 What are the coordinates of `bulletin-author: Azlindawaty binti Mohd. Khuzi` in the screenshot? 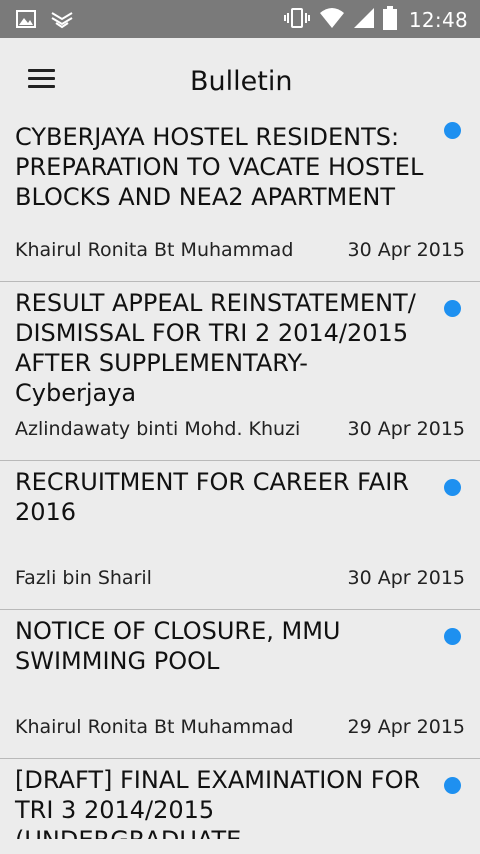 It's located at (158, 429).